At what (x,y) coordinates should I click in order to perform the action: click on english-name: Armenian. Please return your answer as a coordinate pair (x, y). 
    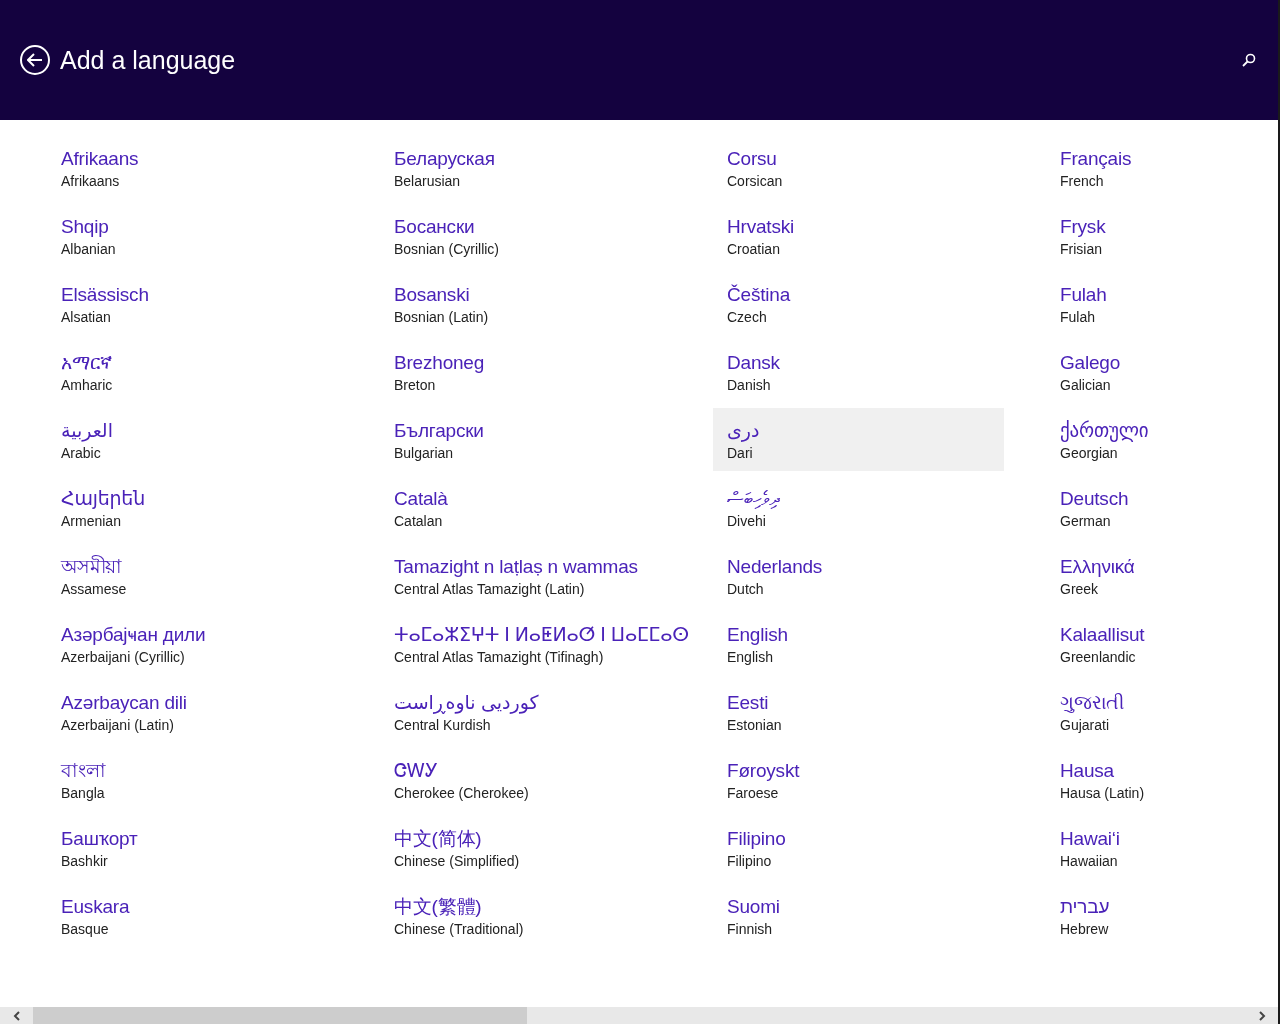
    Looking at the image, I should click on (91, 521).